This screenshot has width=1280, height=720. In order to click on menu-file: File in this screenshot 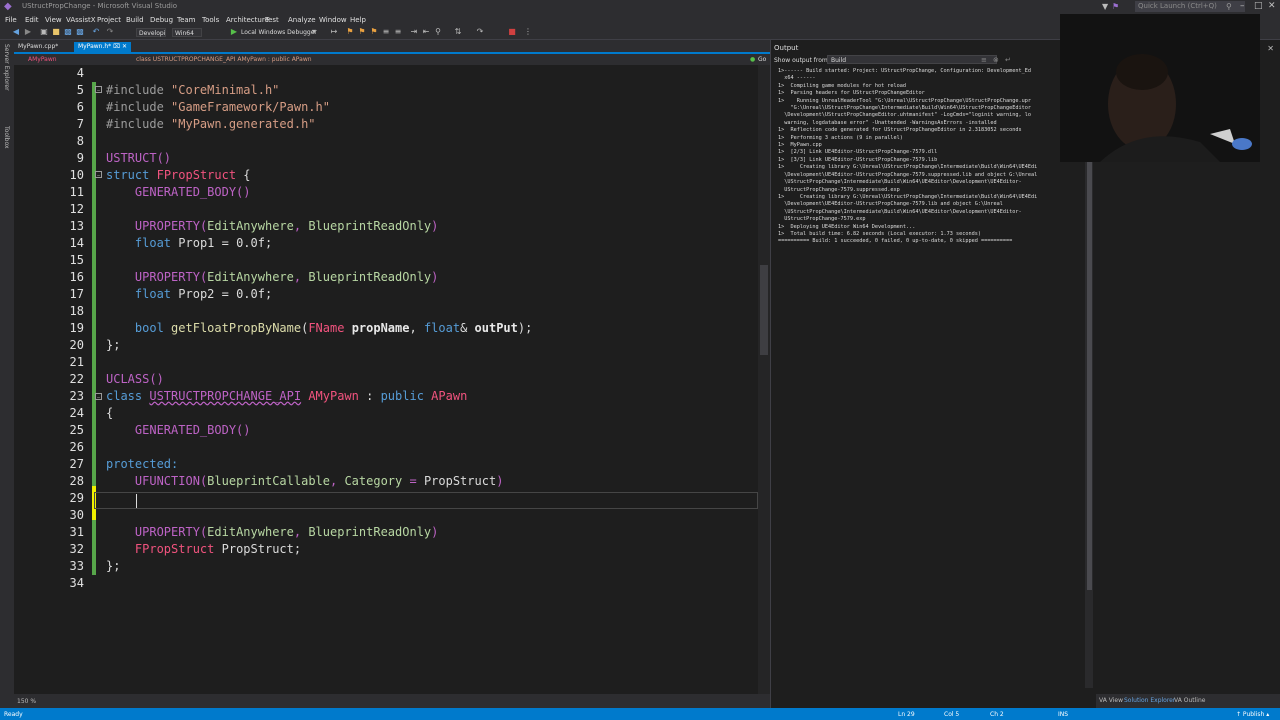, I will do `click(11, 20)`.